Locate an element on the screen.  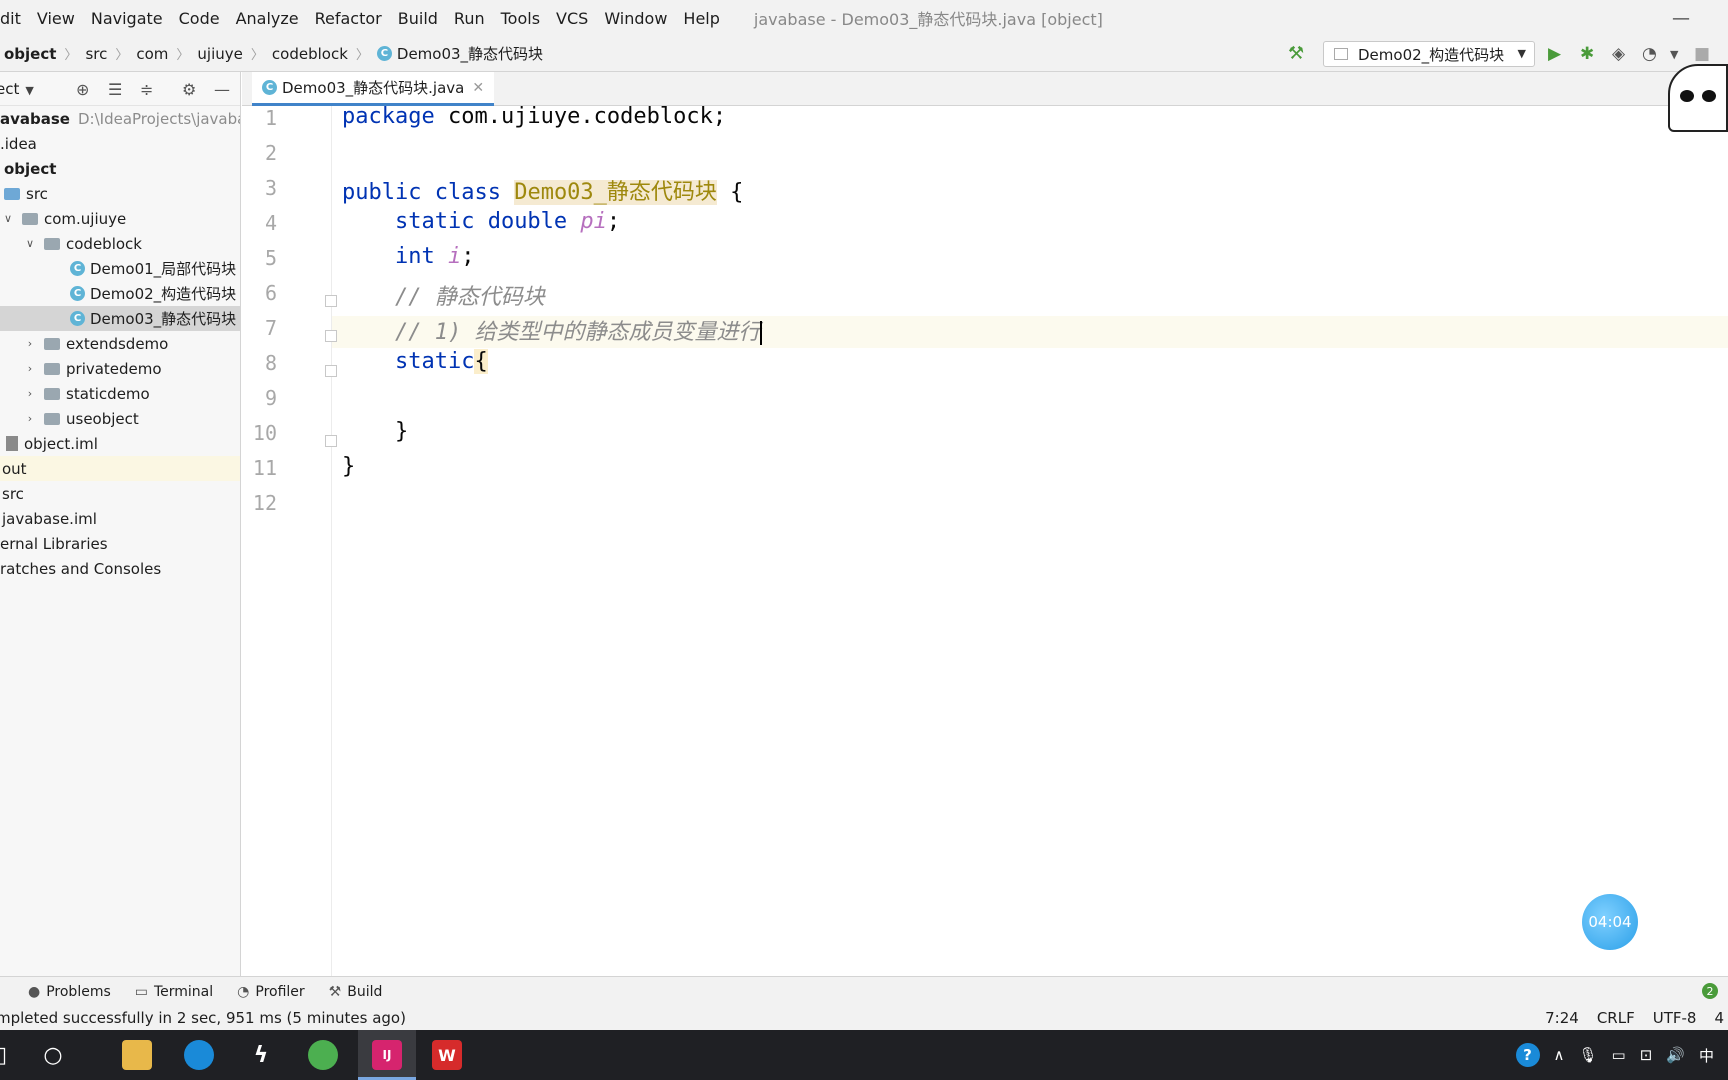
toolwindow-build: ⚒ Build is located at coordinates (356, 992).